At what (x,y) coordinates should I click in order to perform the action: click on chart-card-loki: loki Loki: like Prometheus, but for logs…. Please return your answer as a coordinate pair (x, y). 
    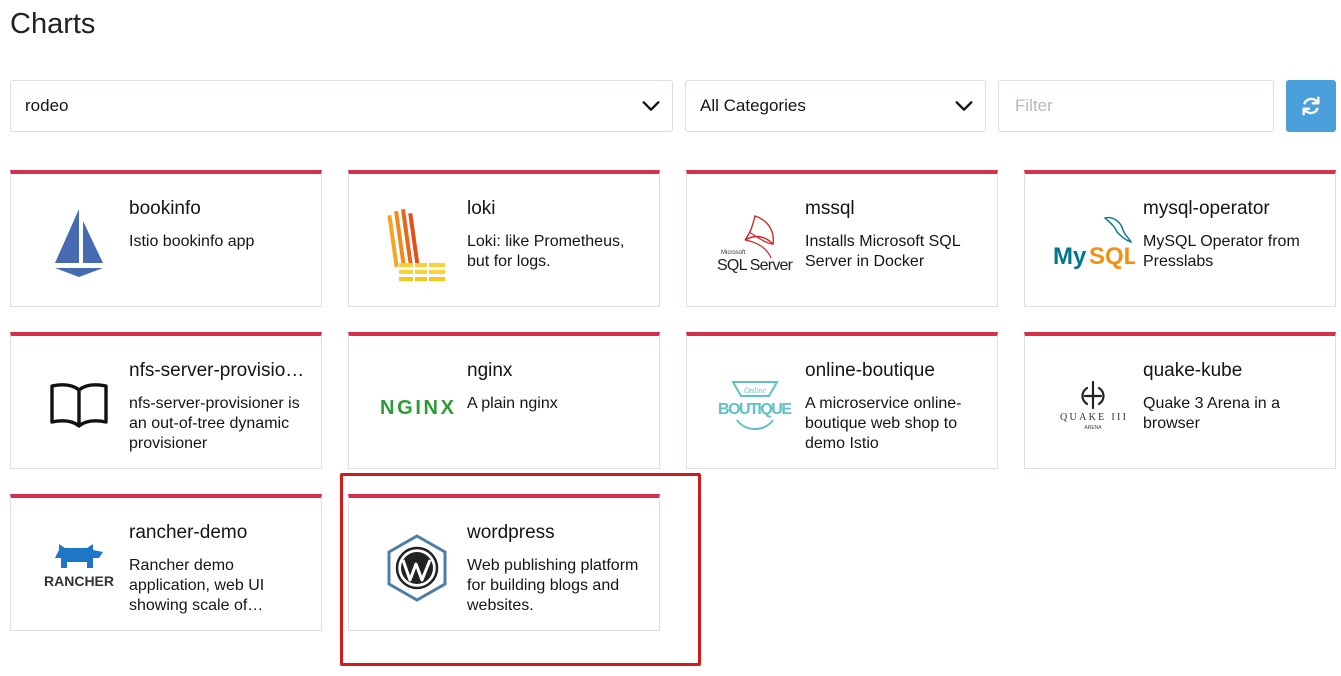
    Looking at the image, I should click on (504, 238).